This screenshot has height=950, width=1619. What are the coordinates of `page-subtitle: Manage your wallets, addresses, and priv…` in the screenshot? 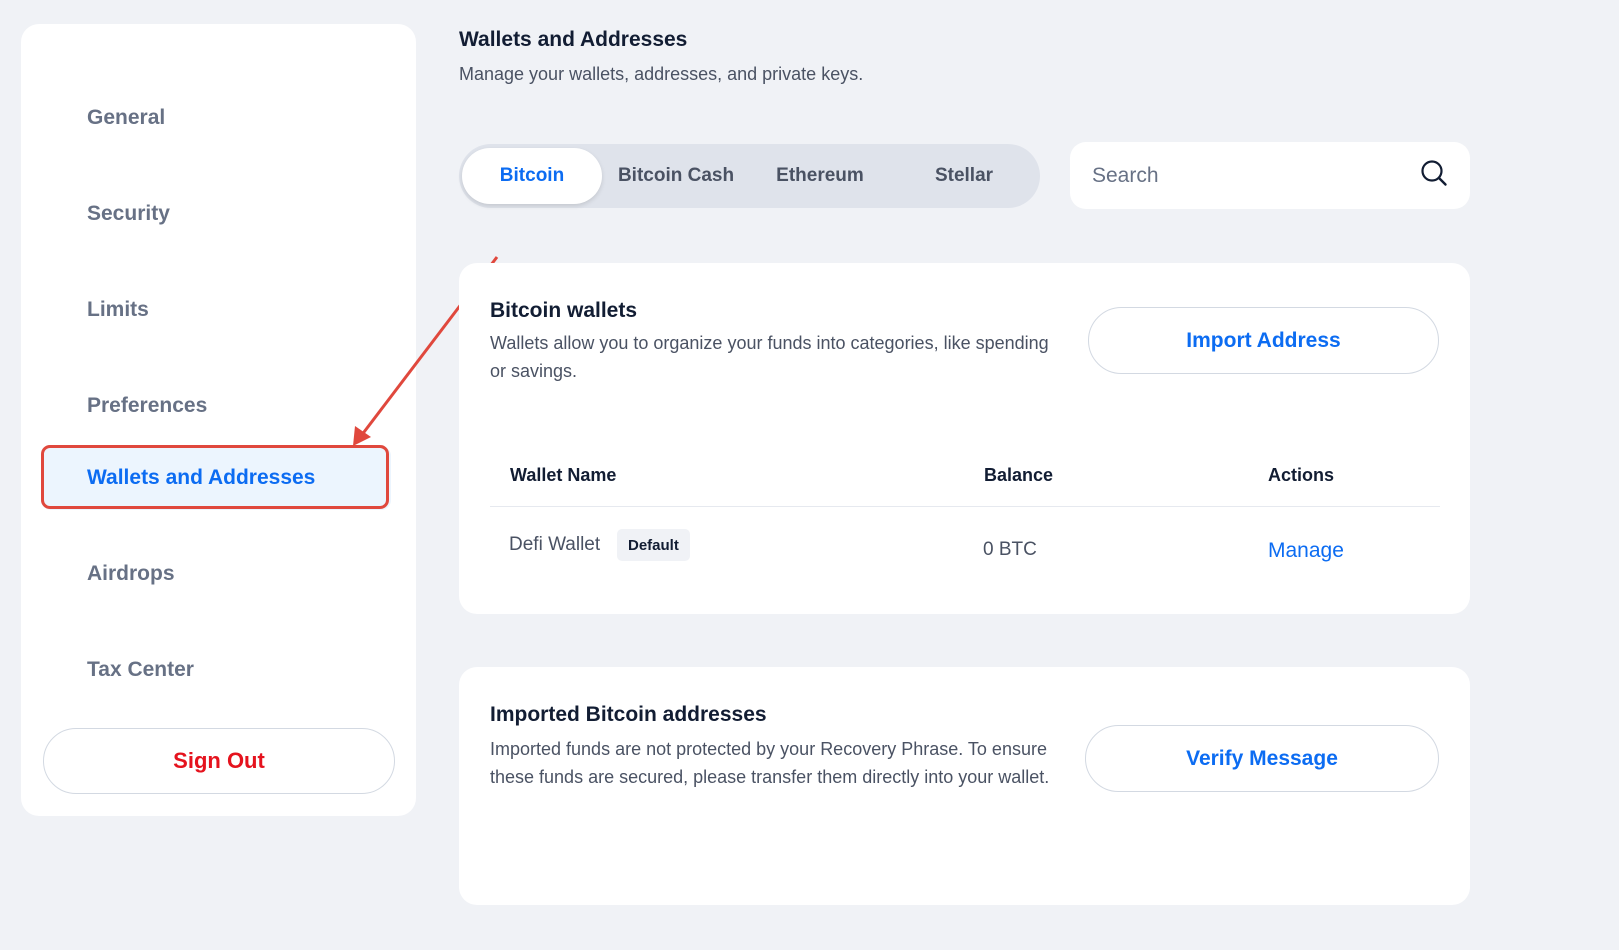 It's located at (661, 74).